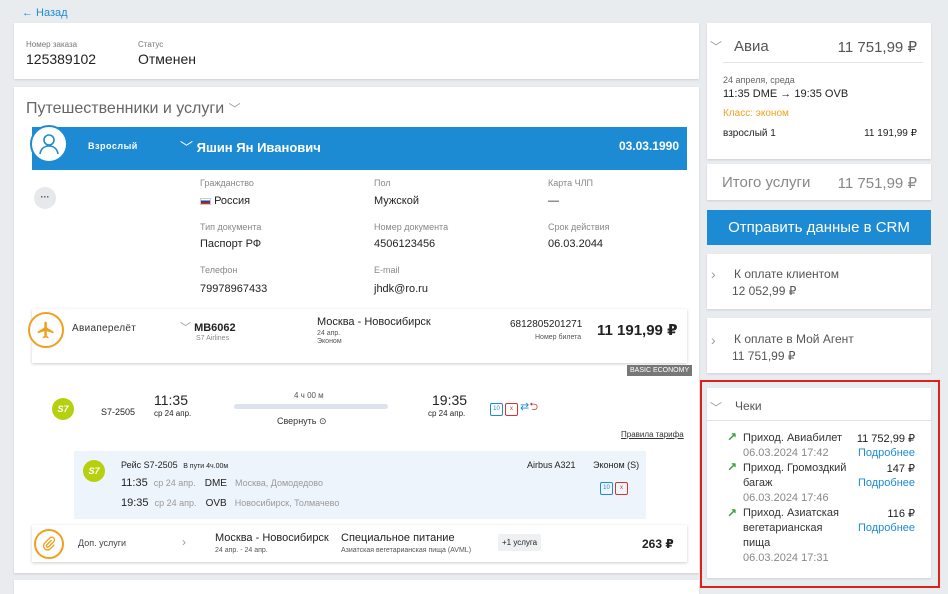 The width and height of the screenshot is (948, 594). What do you see at coordinates (356, 587) in the screenshot?
I see `bottom-card` at bounding box center [356, 587].